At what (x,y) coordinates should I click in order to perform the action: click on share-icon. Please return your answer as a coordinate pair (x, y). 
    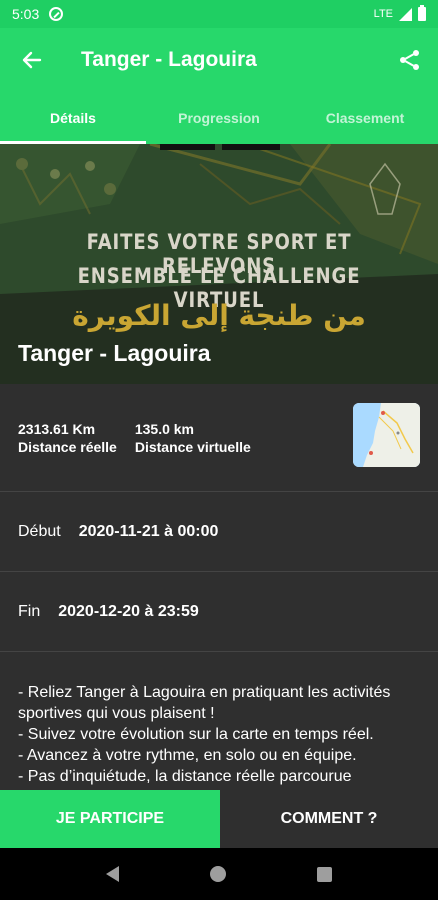
    Looking at the image, I should click on (410, 60).